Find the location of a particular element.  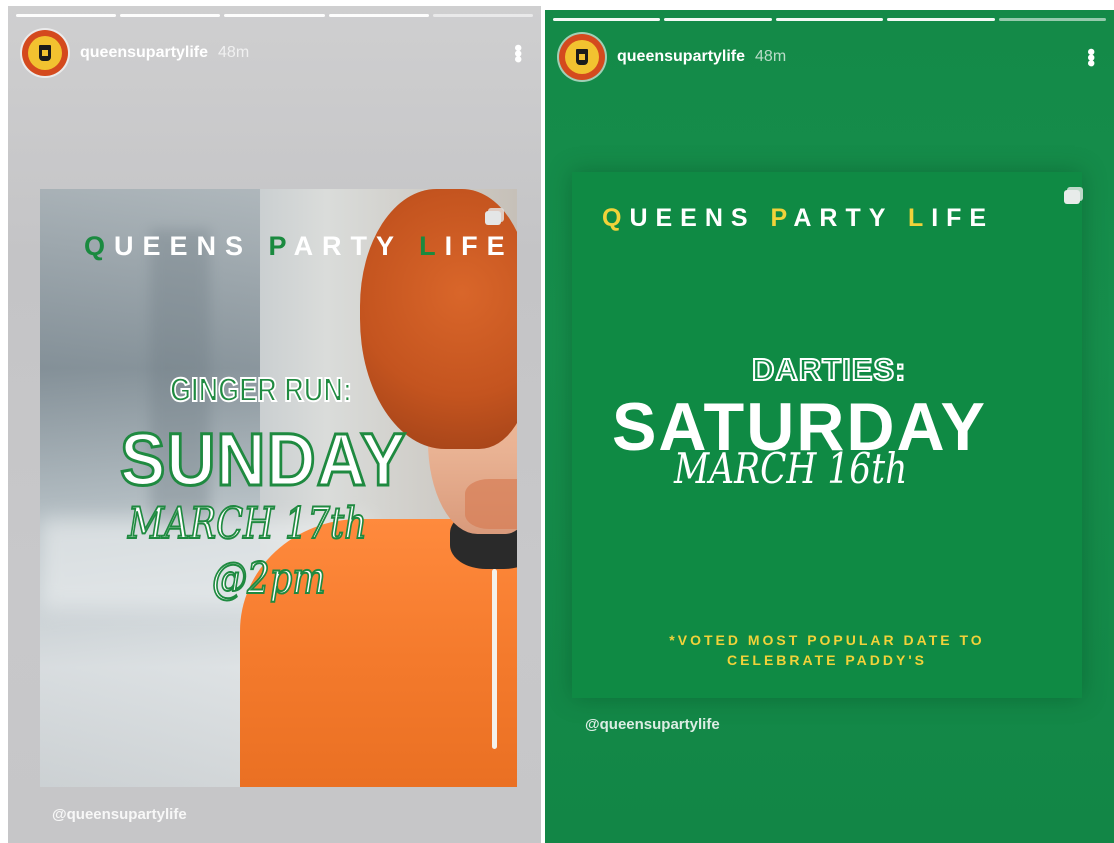

event-time: @2pm is located at coordinates (268, 579).